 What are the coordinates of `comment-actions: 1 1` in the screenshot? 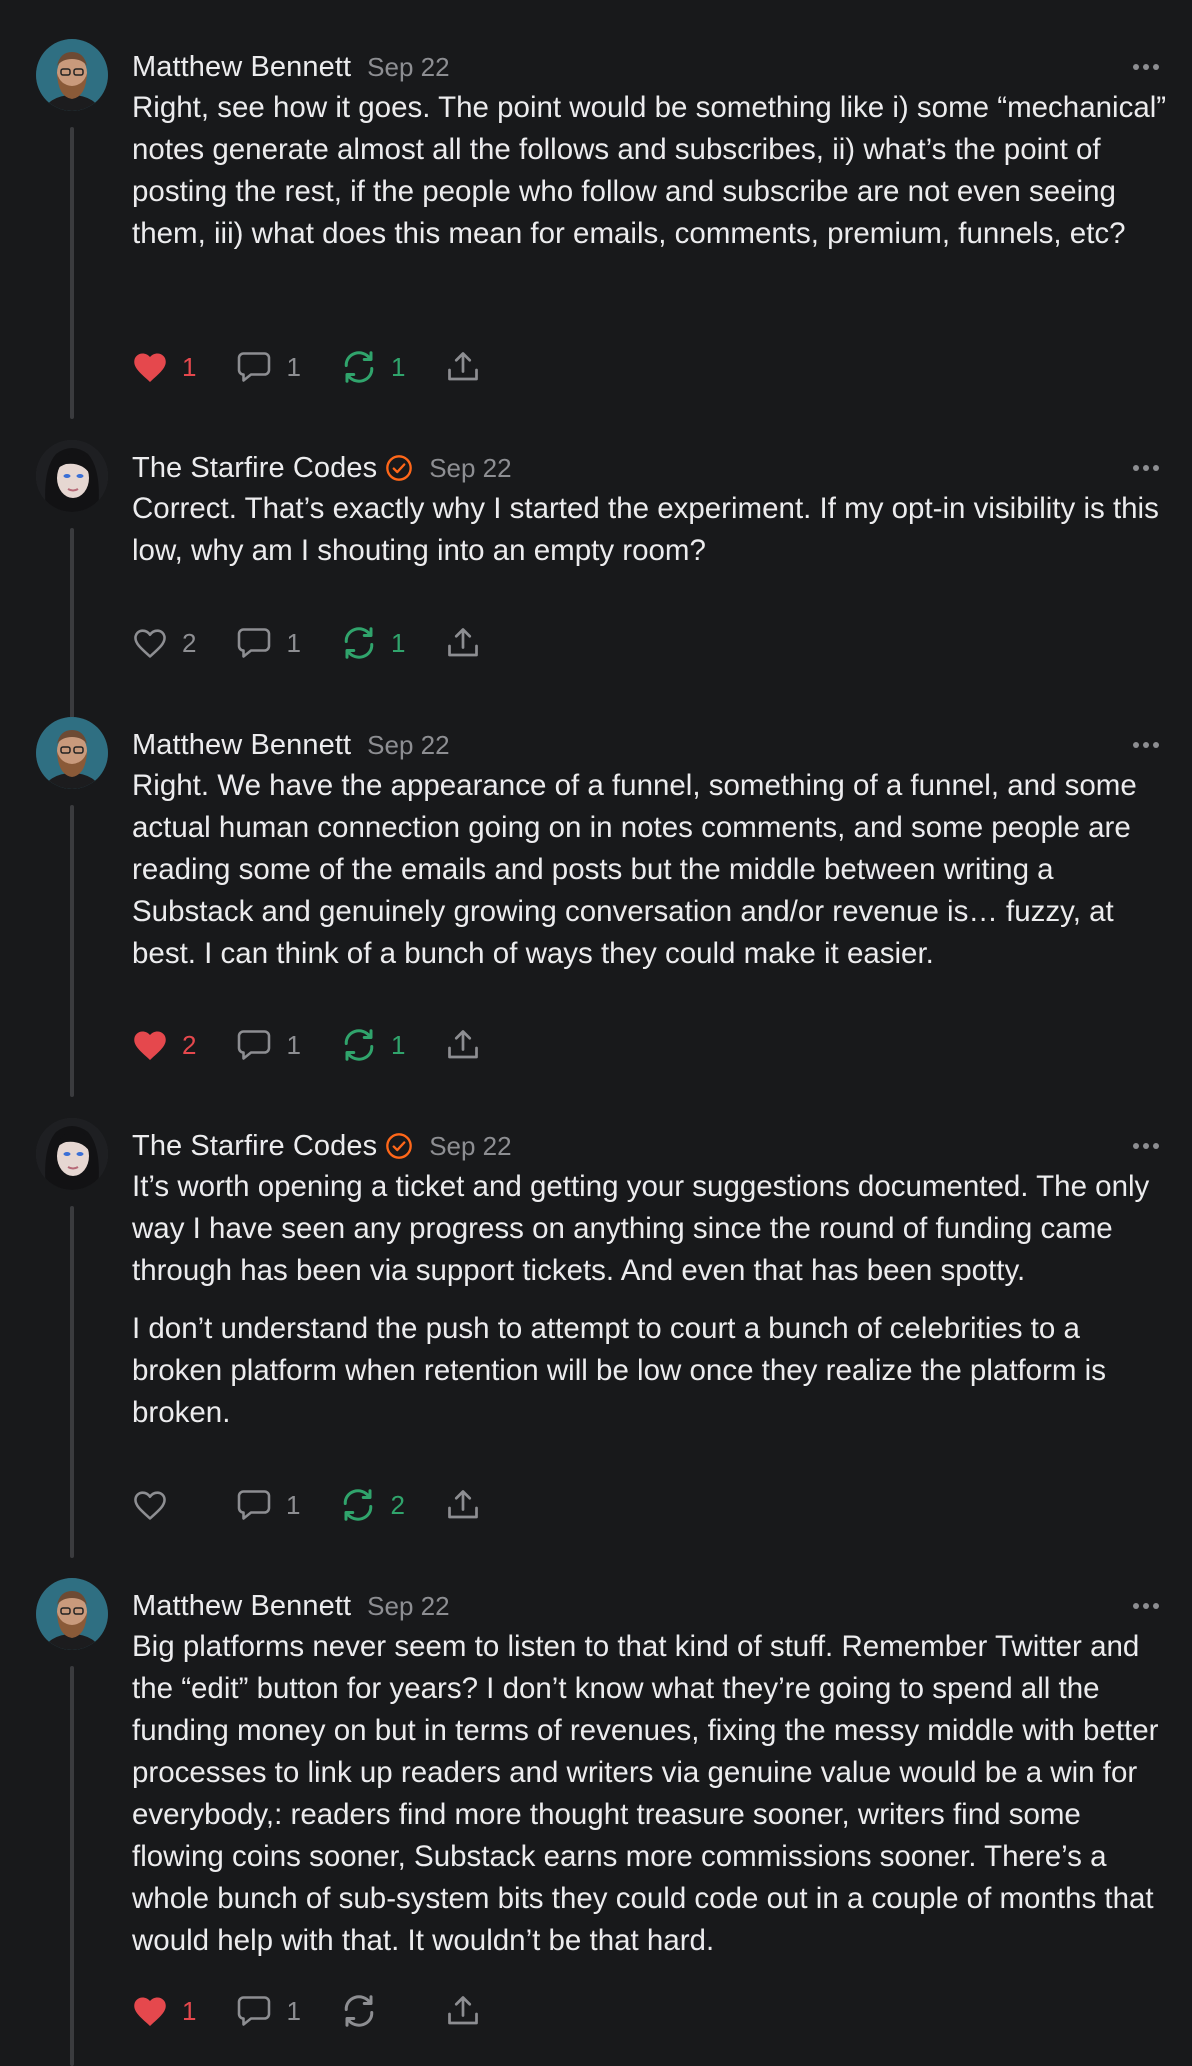 It's located at (326, 2011).